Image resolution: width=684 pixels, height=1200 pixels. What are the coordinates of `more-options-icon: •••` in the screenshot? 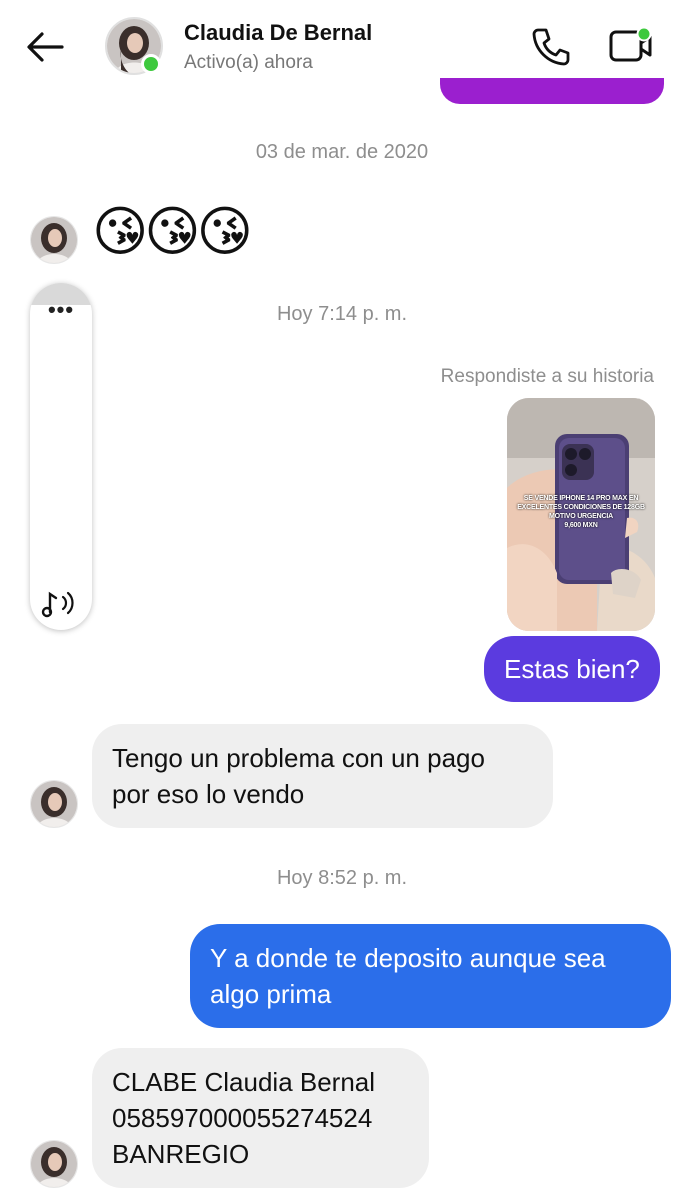 It's located at (61, 310).